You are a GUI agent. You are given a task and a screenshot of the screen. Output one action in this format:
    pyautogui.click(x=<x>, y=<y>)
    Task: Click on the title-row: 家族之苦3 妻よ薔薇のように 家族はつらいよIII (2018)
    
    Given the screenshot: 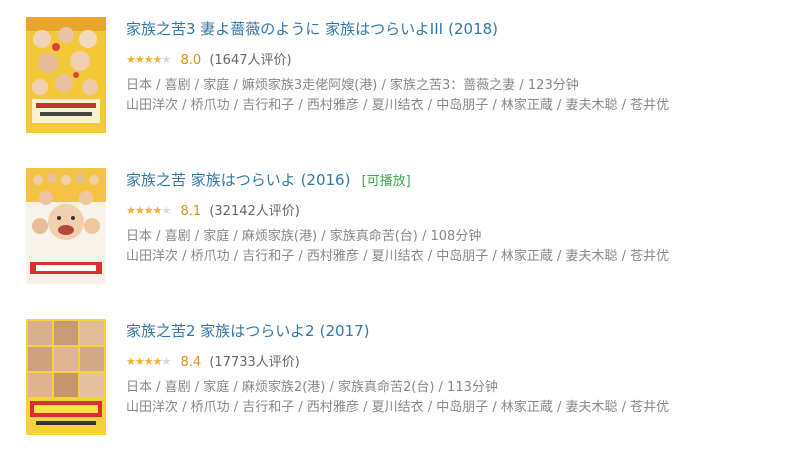 What is the action you would take?
    pyautogui.click(x=456, y=29)
    